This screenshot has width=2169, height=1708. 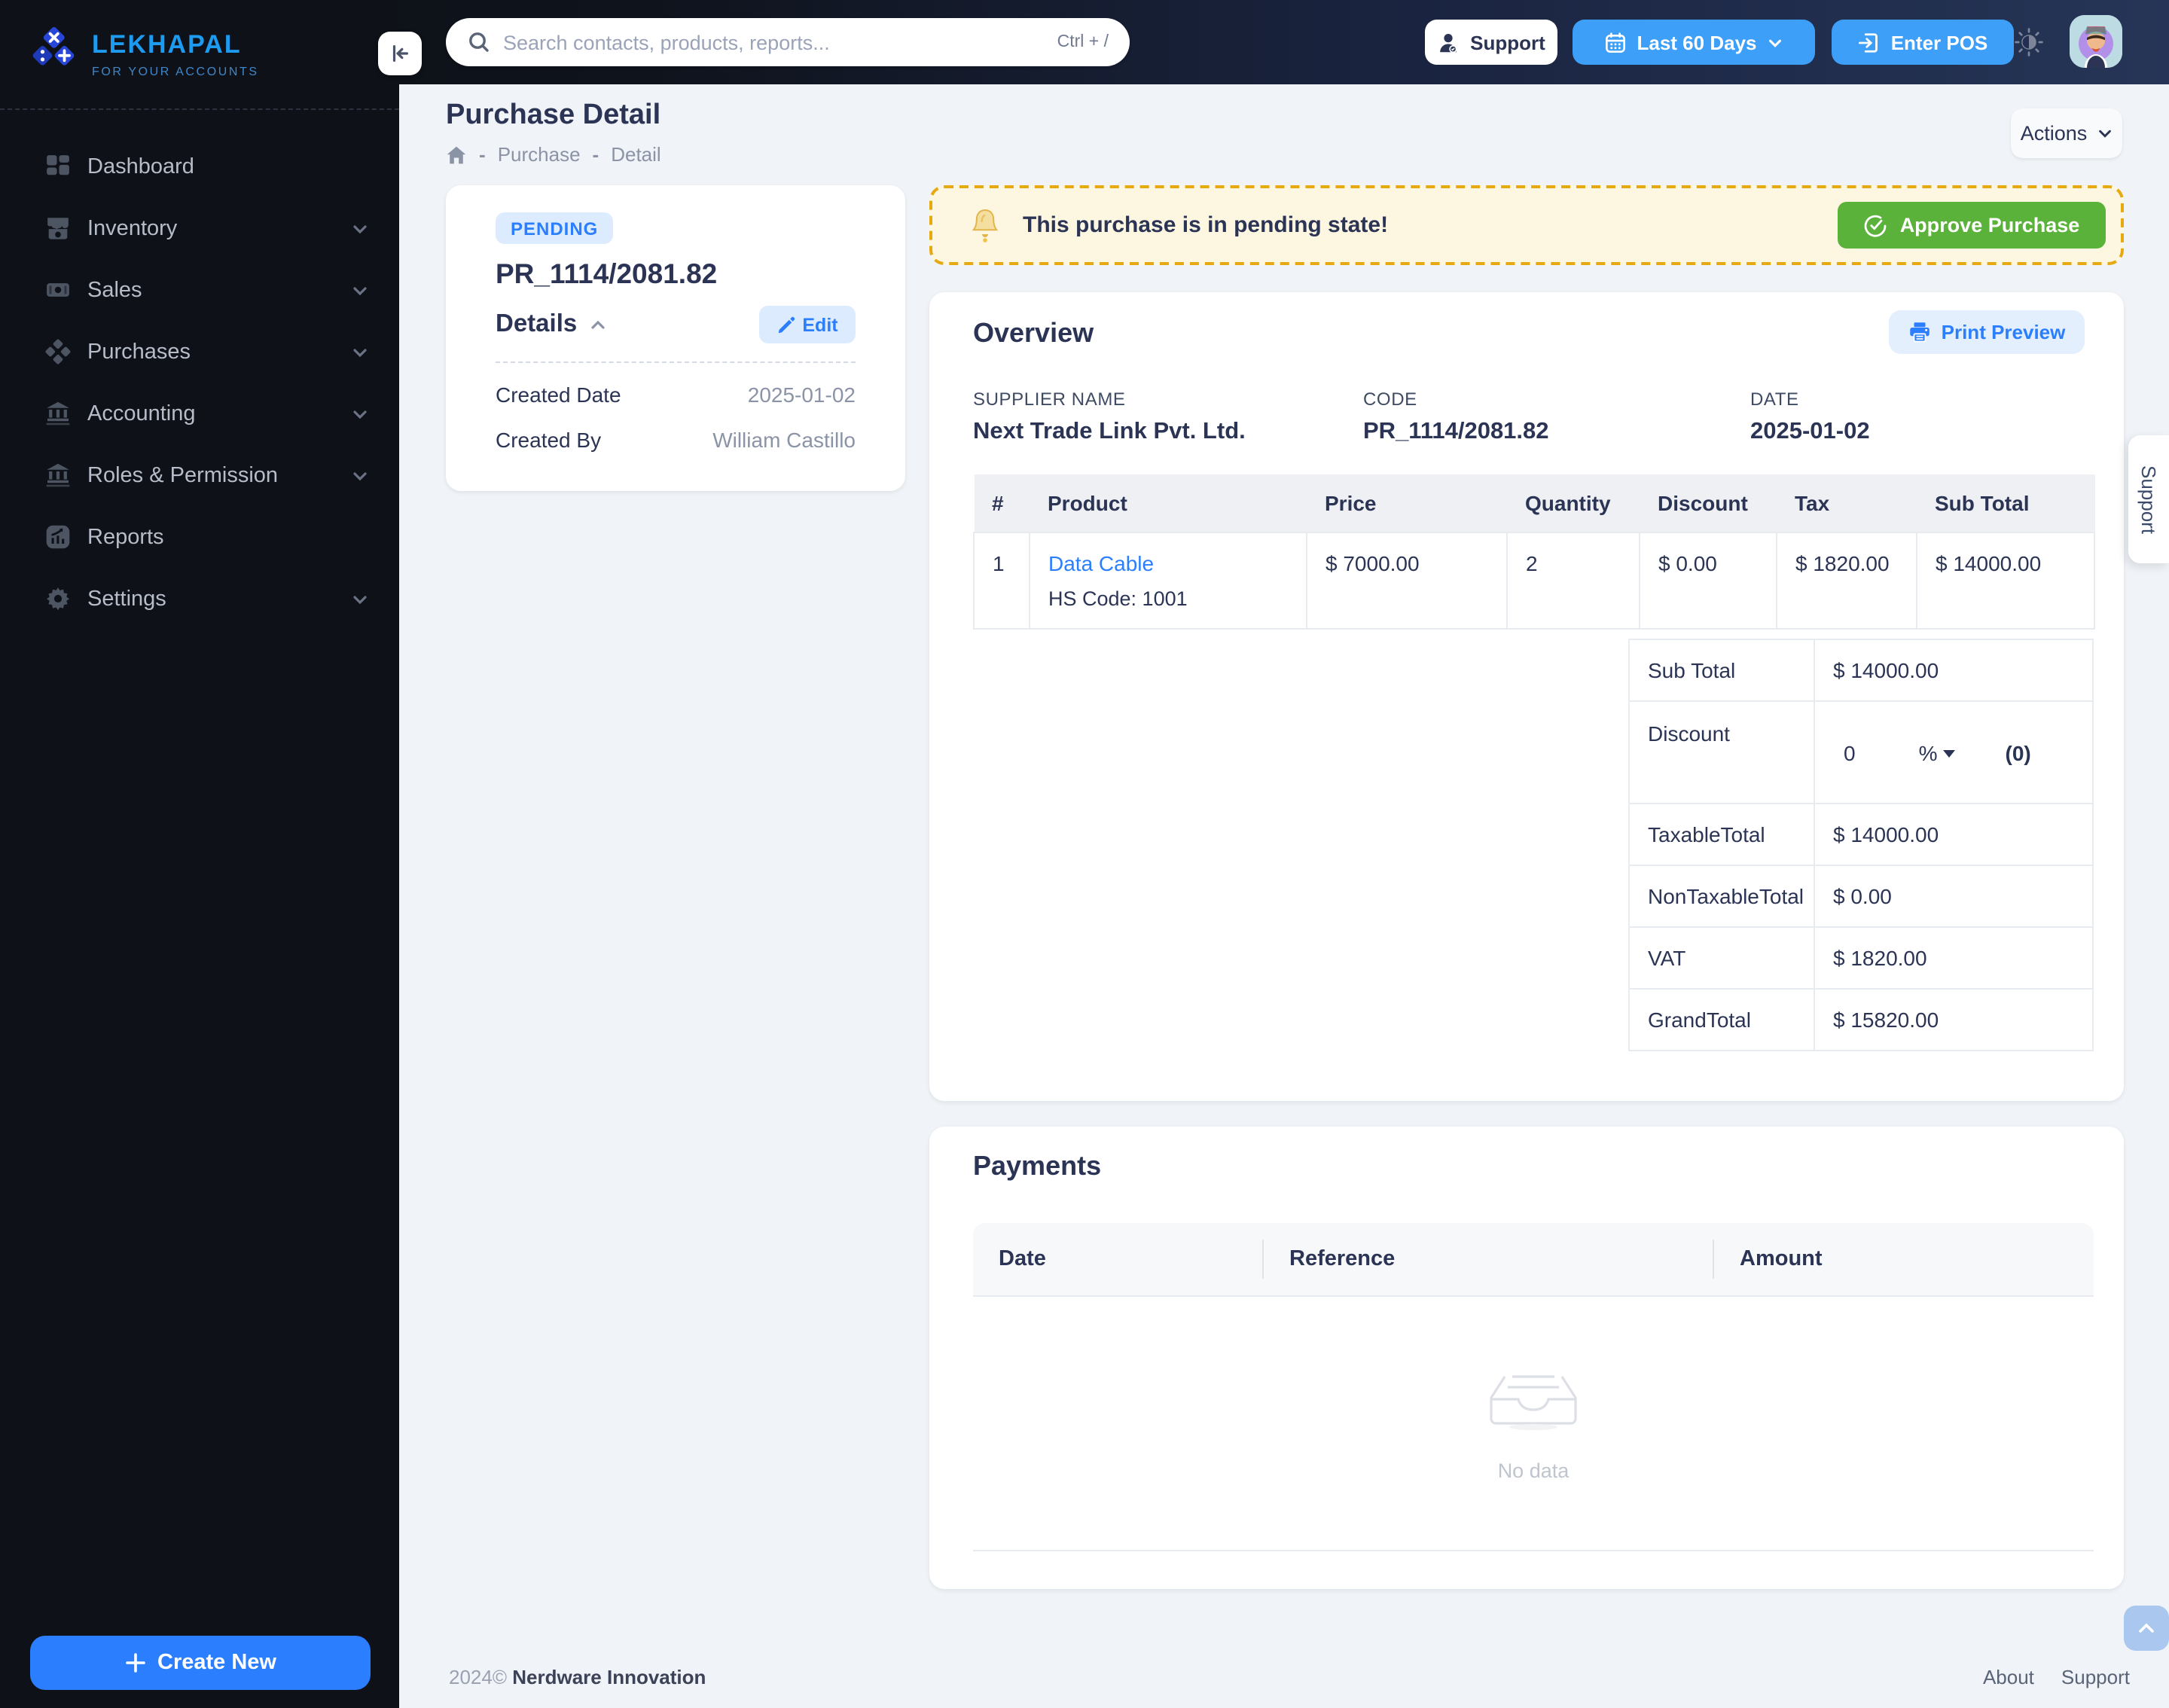 I want to click on bank-icon, so click(x=58, y=475).